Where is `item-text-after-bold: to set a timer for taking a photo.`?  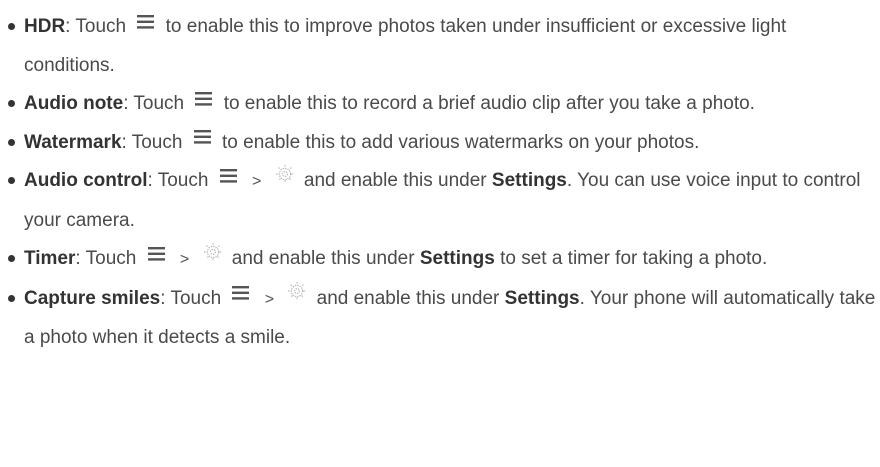
item-text-after-bold: to set a timer for taking a photo. is located at coordinates (634, 258).